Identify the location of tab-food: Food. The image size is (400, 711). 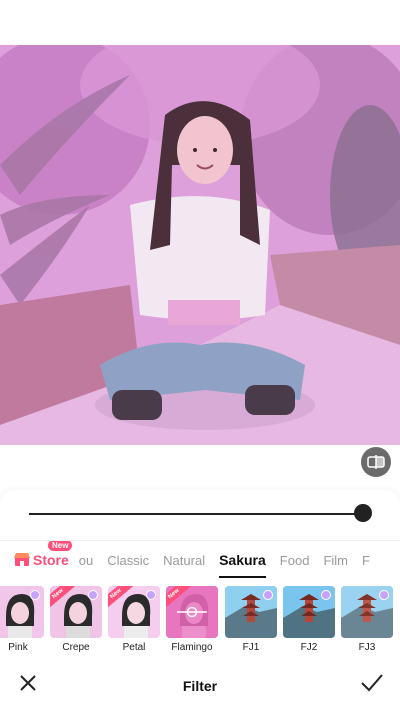
(295, 560).